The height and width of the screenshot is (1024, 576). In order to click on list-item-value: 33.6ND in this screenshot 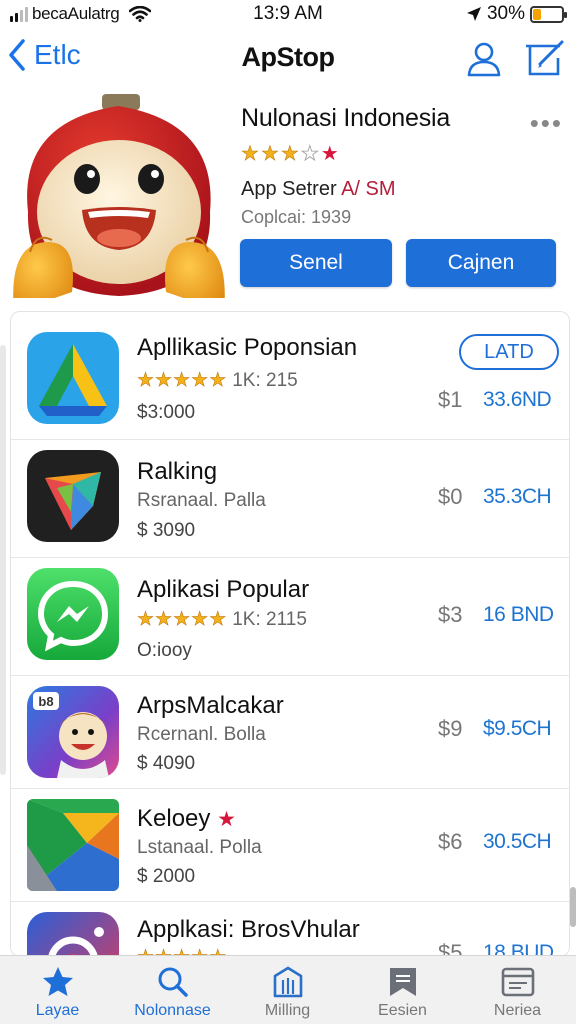, I will do `click(517, 399)`.